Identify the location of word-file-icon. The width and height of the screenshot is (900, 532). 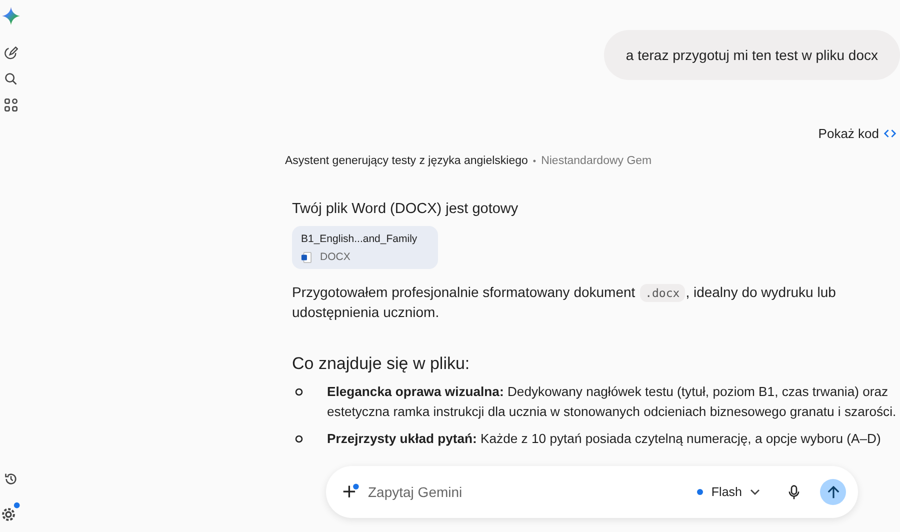
(306, 257).